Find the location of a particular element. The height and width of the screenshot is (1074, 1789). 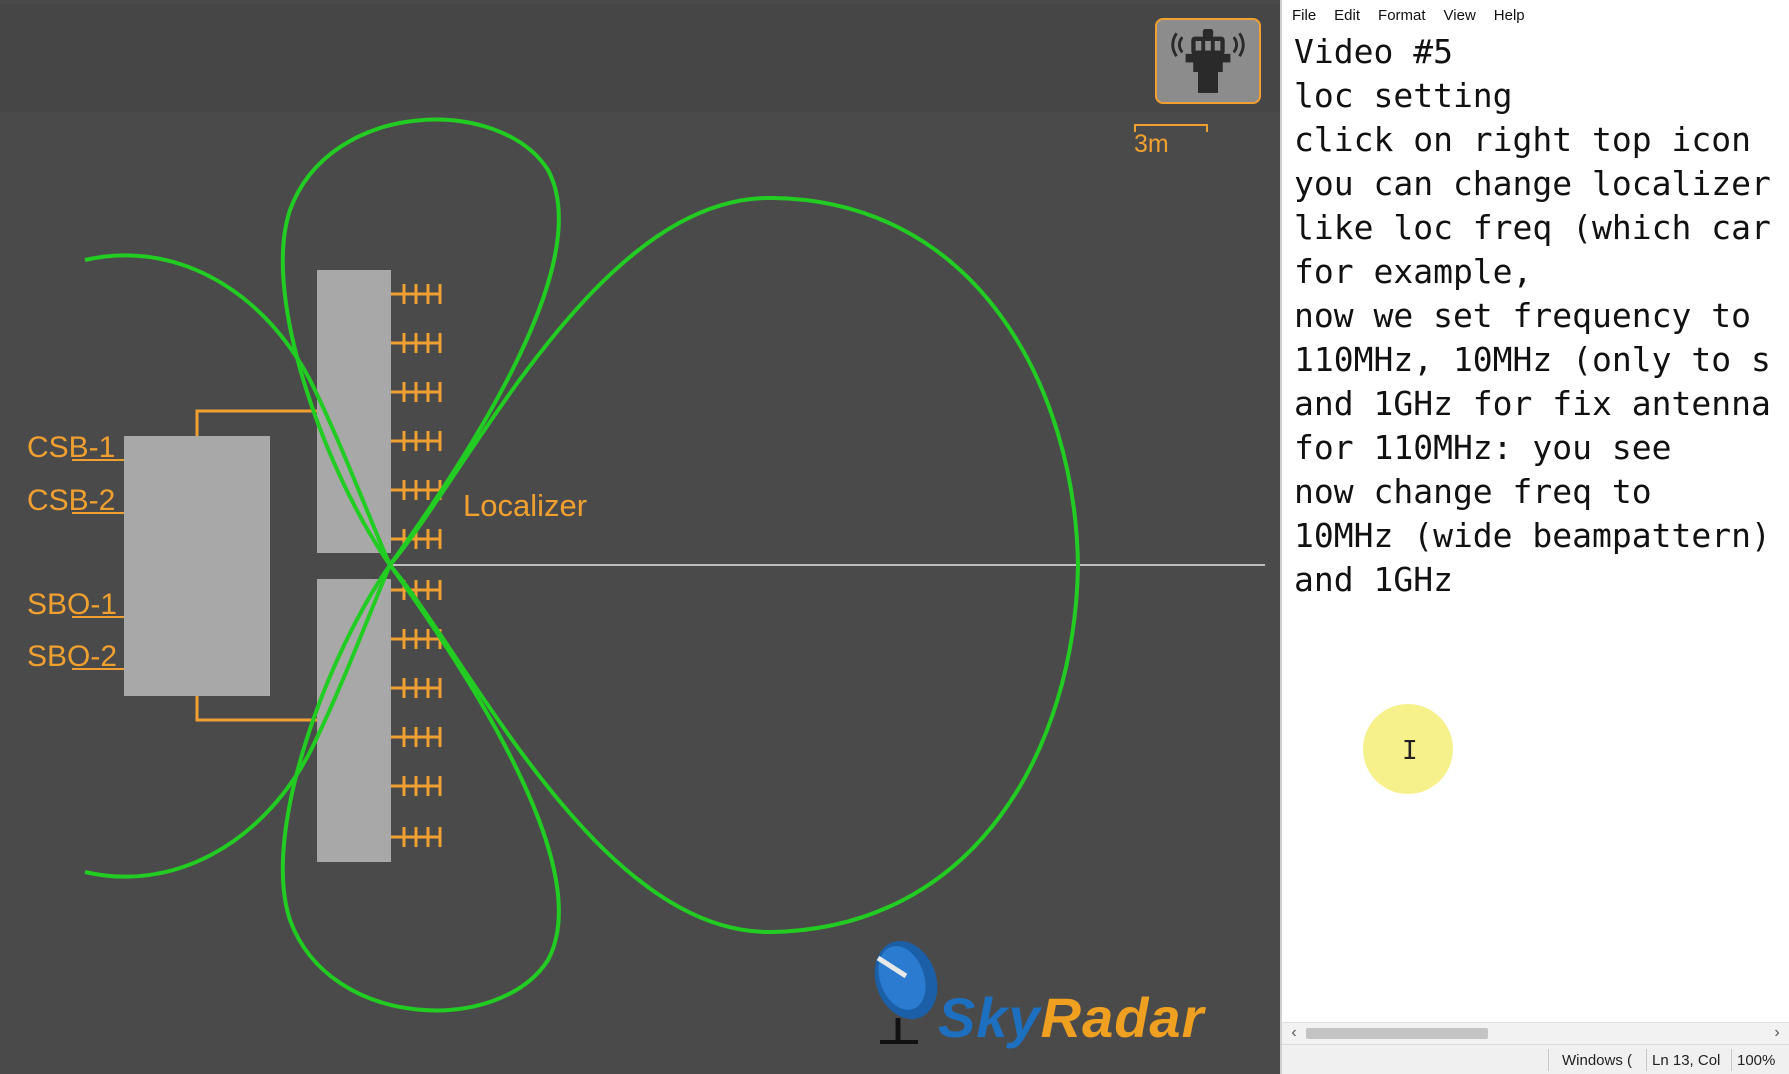

editor-line: now we set frequency to is located at coordinates (1522, 315).